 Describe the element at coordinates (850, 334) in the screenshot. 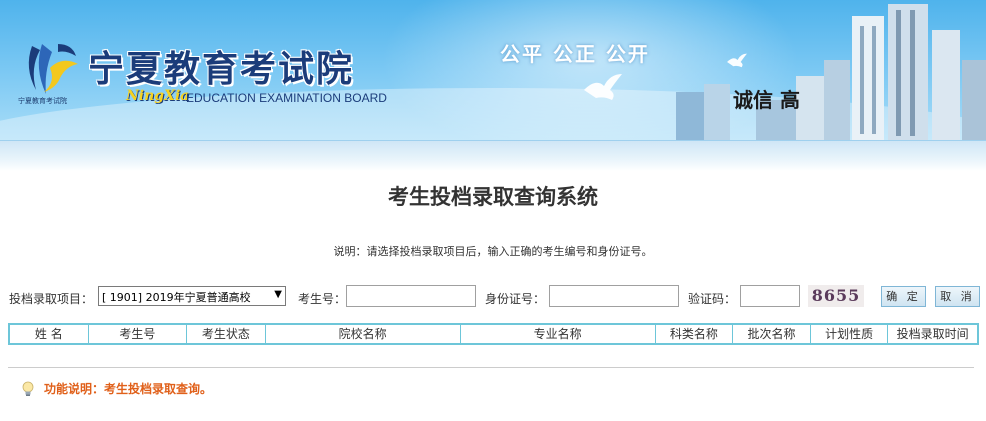

I see `col-plan-type: 计划性质` at that location.